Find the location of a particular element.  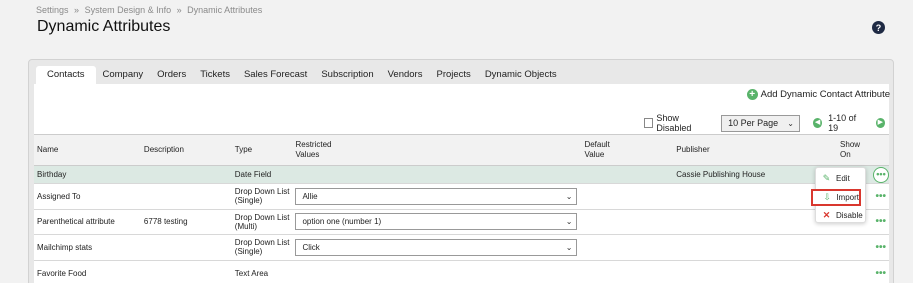

column-show-on: Show On is located at coordinates (863, 150).